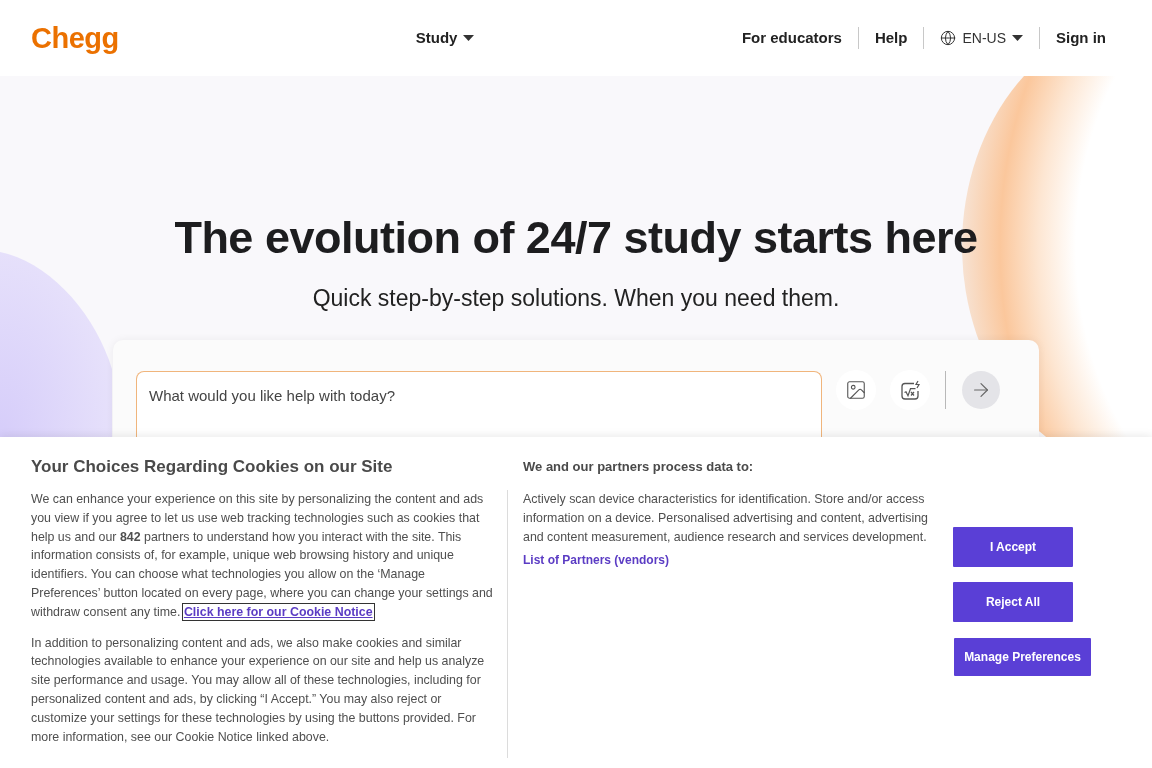 The width and height of the screenshot is (1152, 768). What do you see at coordinates (948, 38) in the screenshot?
I see `globe-icon` at bounding box center [948, 38].